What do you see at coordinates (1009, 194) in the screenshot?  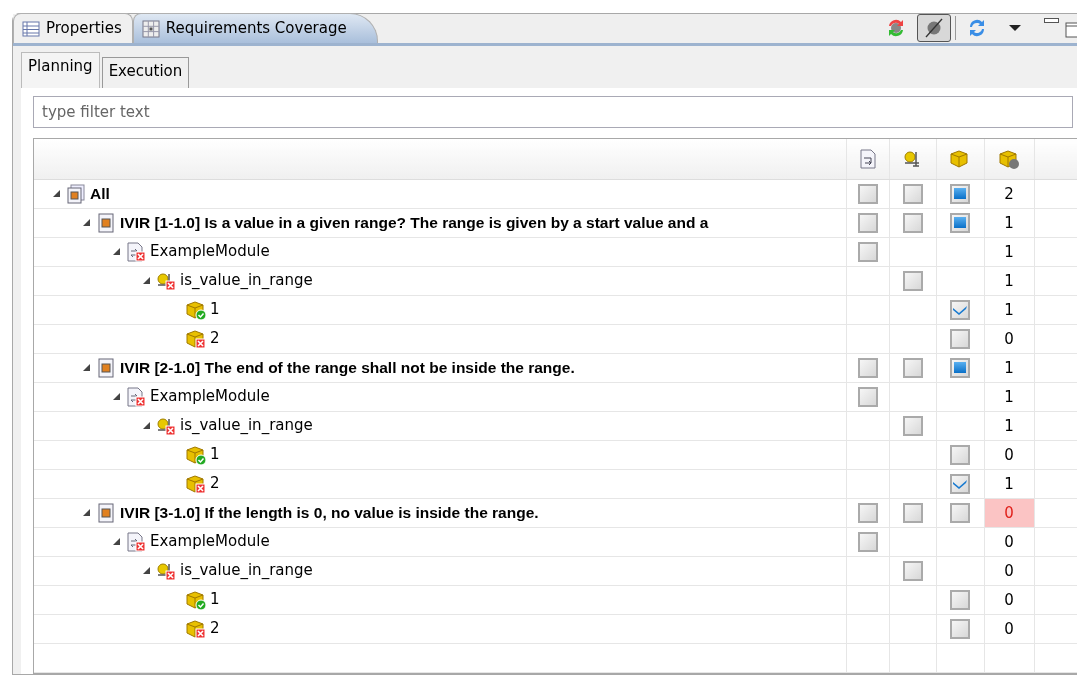 I see `count-text: 2` at bounding box center [1009, 194].